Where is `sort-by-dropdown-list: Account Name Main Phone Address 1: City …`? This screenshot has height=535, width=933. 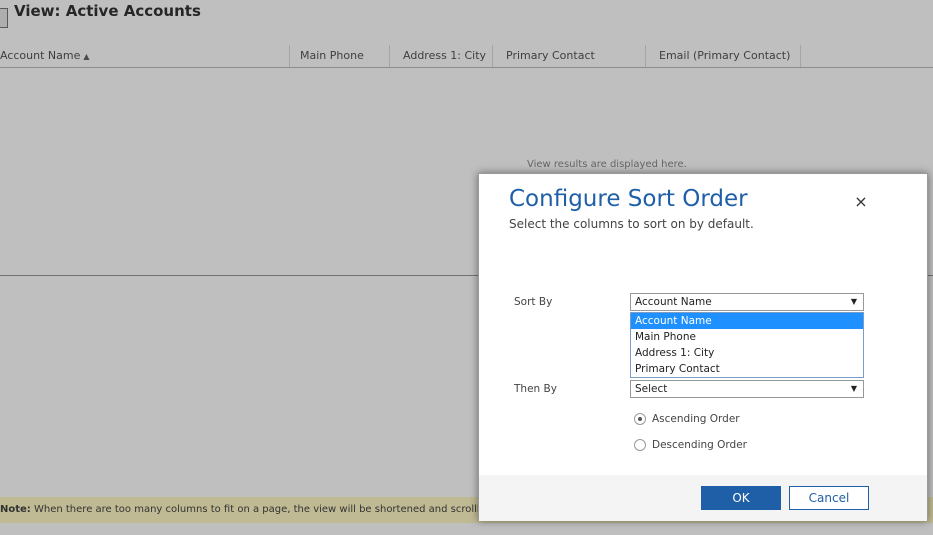
sort-by-dropdown-list: Account Name Main Phone Address 1: City … is located at coordinates (747, 345).